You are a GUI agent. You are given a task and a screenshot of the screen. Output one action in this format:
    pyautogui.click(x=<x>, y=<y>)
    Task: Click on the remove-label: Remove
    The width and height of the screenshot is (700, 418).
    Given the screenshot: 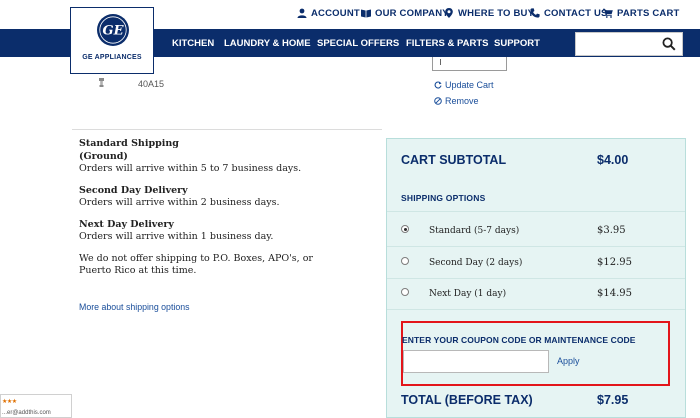 What is the action you would take?
    pyautogui.click(x=462, y=101)
    